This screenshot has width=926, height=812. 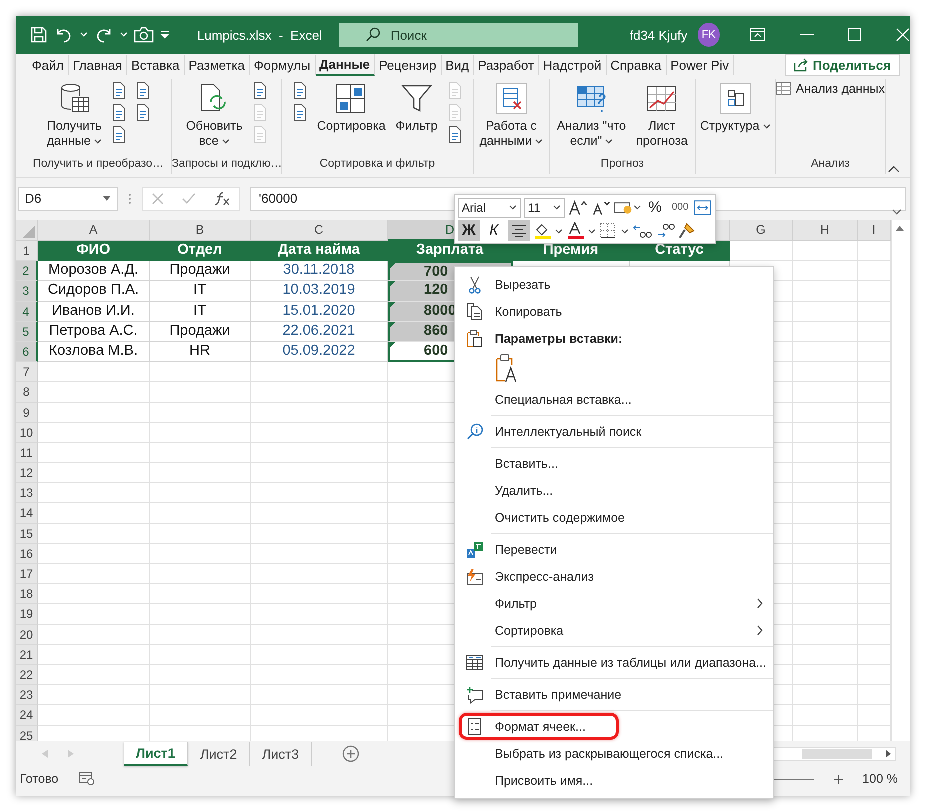 I want to click on status-text: Готово, so click(x=39, y=779).